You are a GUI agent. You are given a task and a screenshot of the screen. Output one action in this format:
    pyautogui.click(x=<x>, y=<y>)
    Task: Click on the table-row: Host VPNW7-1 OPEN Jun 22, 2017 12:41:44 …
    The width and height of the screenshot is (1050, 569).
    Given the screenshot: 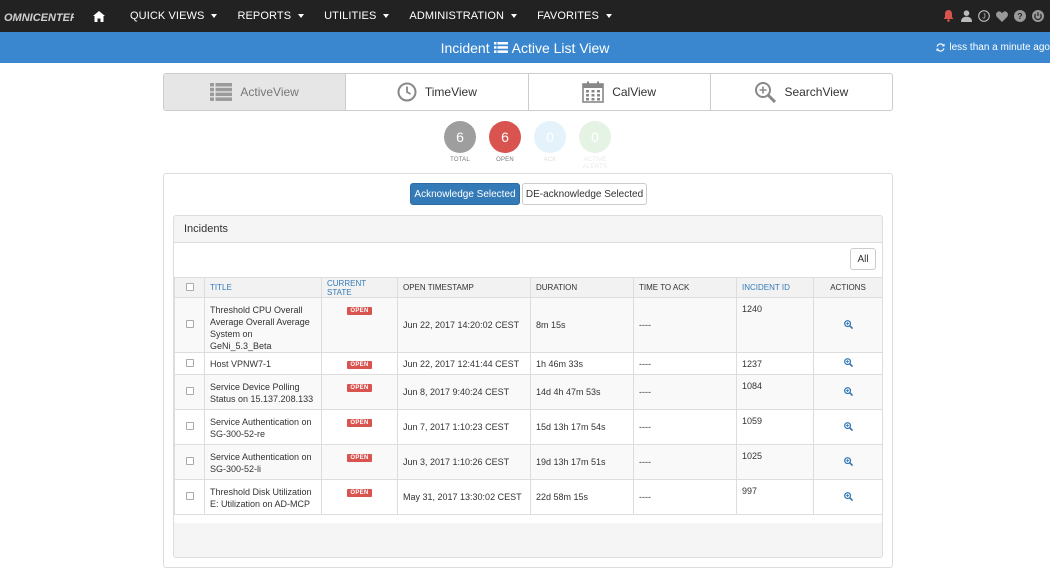 What is the action you would take?
    pyautogui.click(x=528, y=363)
    